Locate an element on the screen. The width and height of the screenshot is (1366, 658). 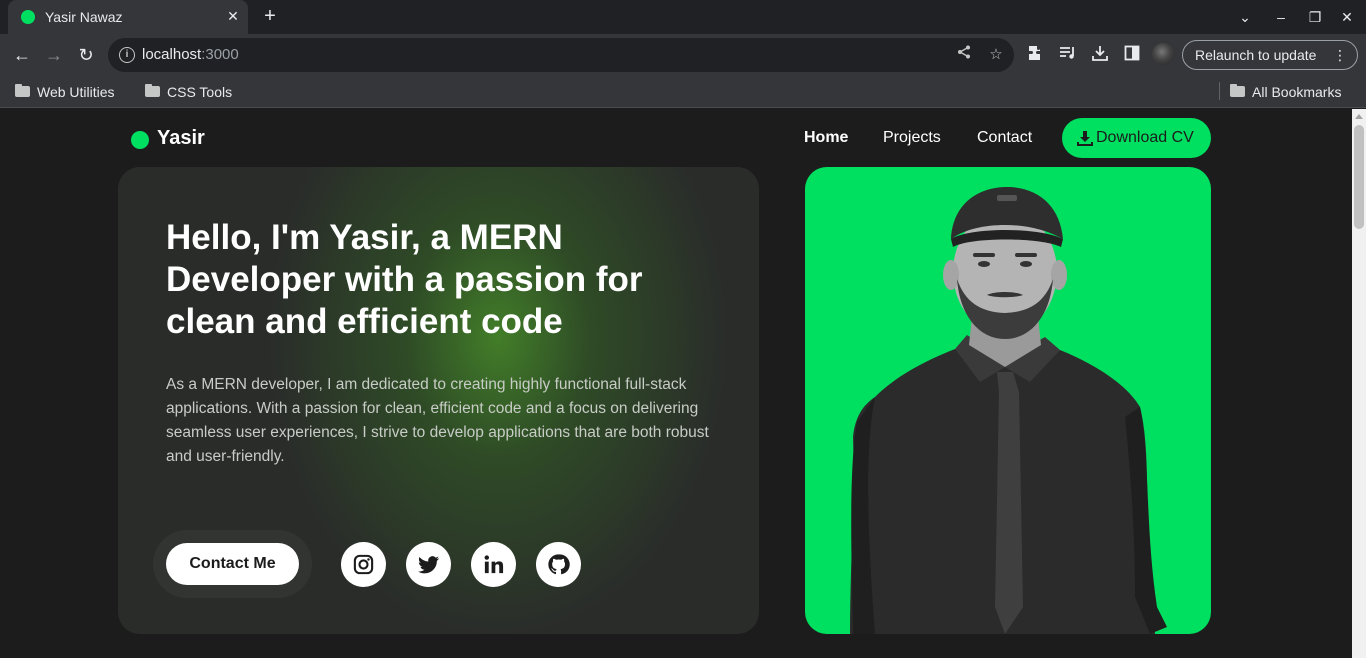
twitter-link is located at coordinates (428, 564).